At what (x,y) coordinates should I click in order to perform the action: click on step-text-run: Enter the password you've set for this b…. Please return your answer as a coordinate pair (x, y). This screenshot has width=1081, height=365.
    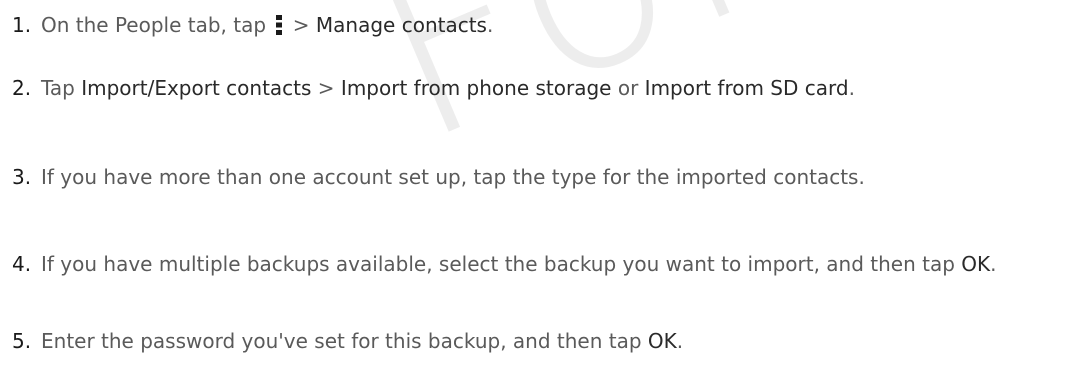
    Looking at the image, I should click on (344, 341).